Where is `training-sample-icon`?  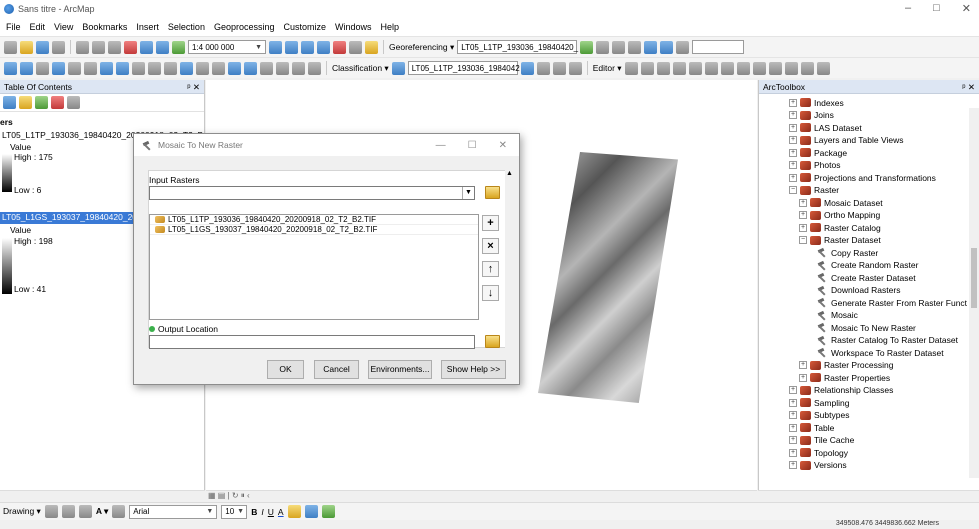
training-sample-icon is located at coordinates (527, 68).